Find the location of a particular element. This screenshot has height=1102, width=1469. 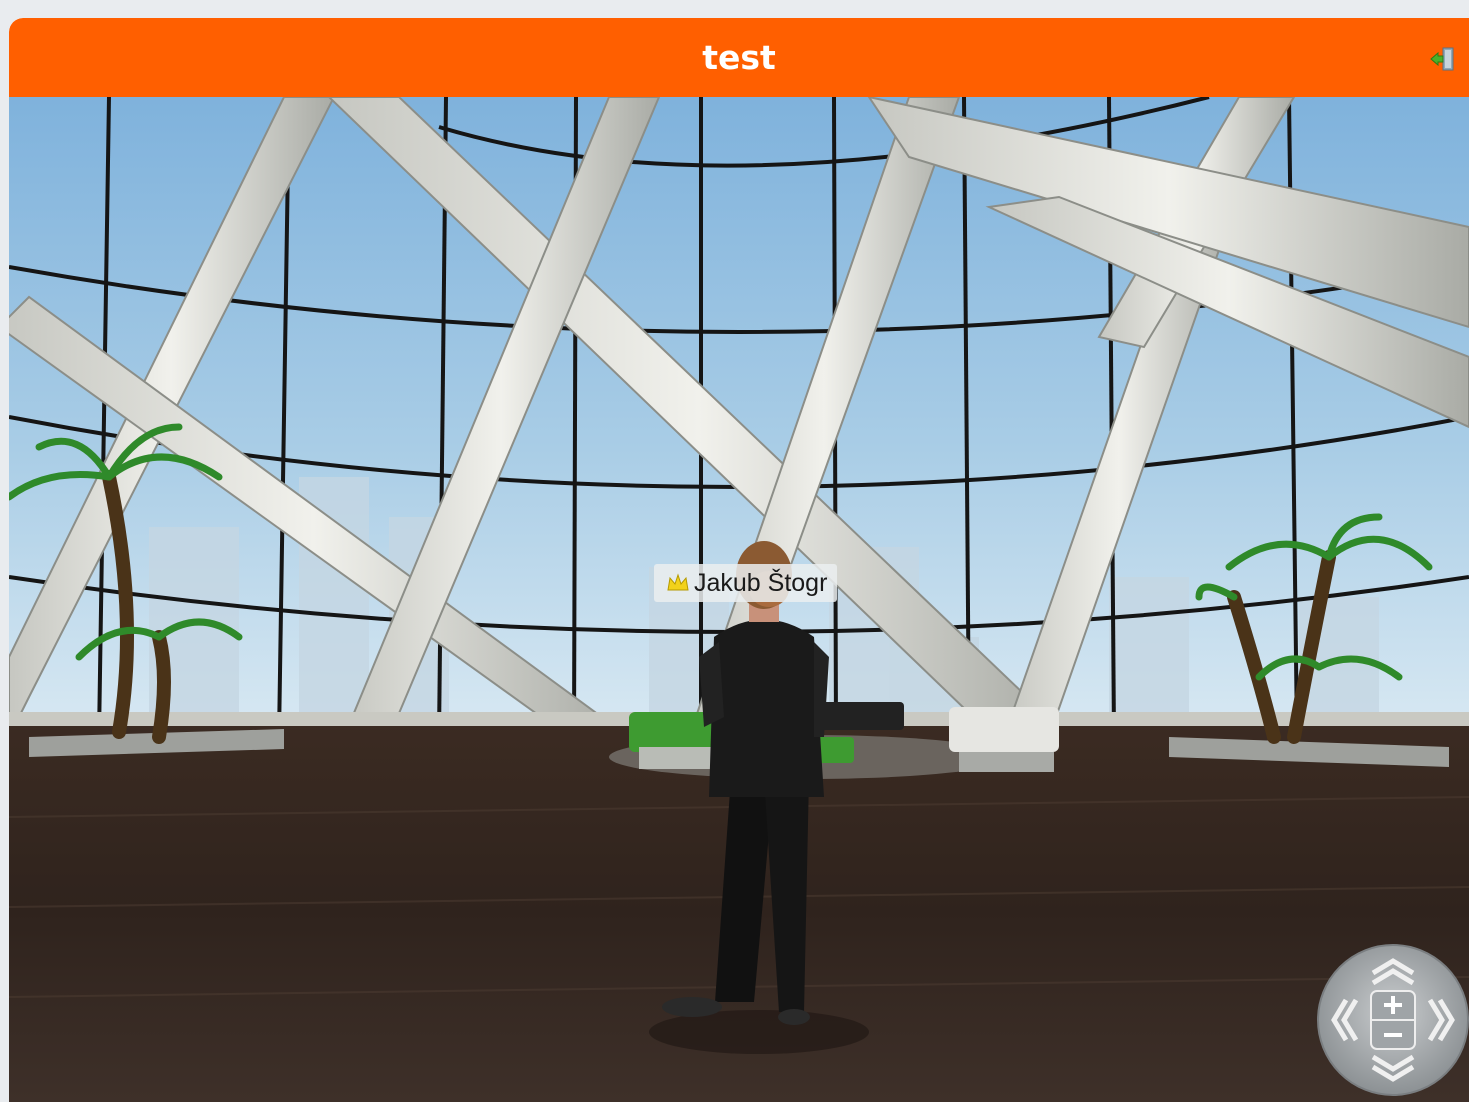

crown-icon is located at coordinates (678, 582).